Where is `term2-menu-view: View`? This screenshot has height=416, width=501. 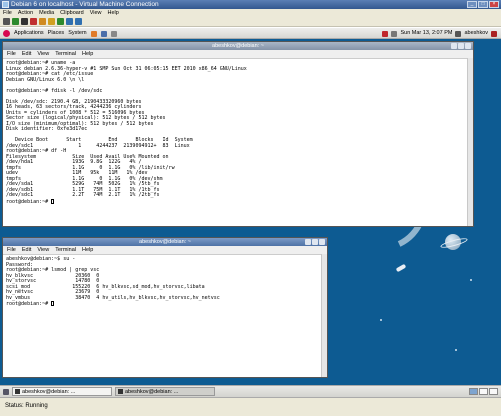
term2-menu-view: View is located at coordinates (43, 250).